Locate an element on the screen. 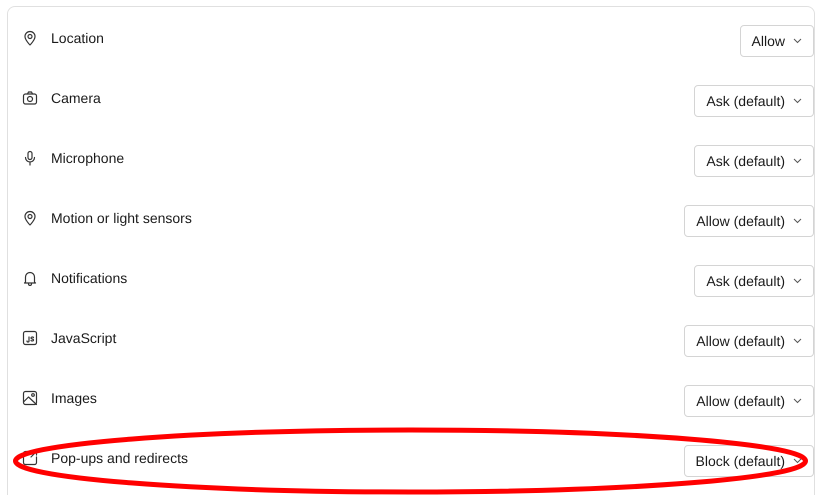 The width and height of the screenshot is (823, 495). permission-dropdown: Allow is located at coordinates (777, 41).